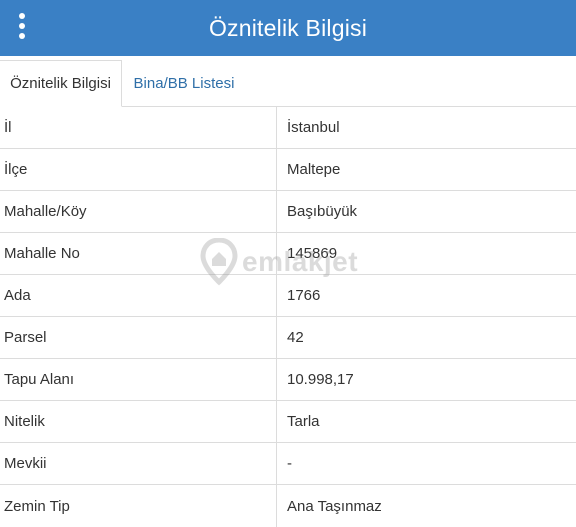 The width and height of the screenshot is (576, 527). What do you see at coordinates (184, 83) in the screenshot?
I see `tab-bina-bb-listesi: Bina/BB Listesi` at bounding box center [184, 83].